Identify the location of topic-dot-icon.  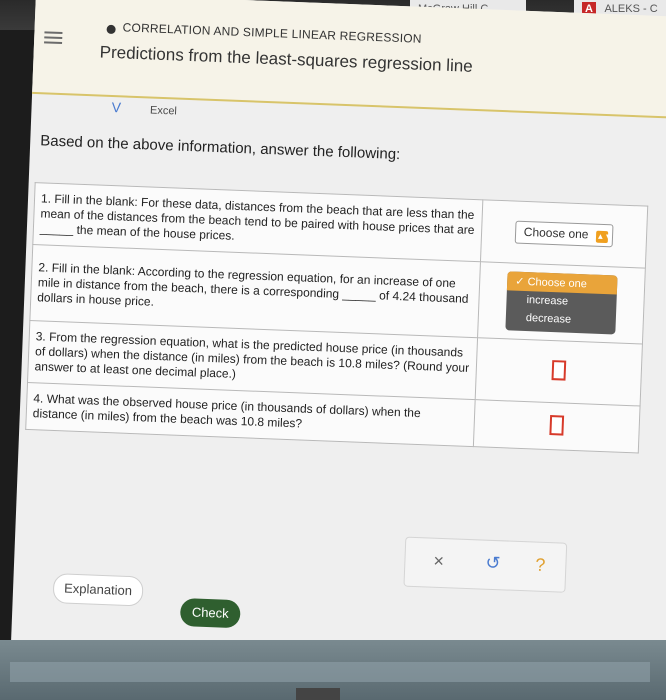
(111, 29).